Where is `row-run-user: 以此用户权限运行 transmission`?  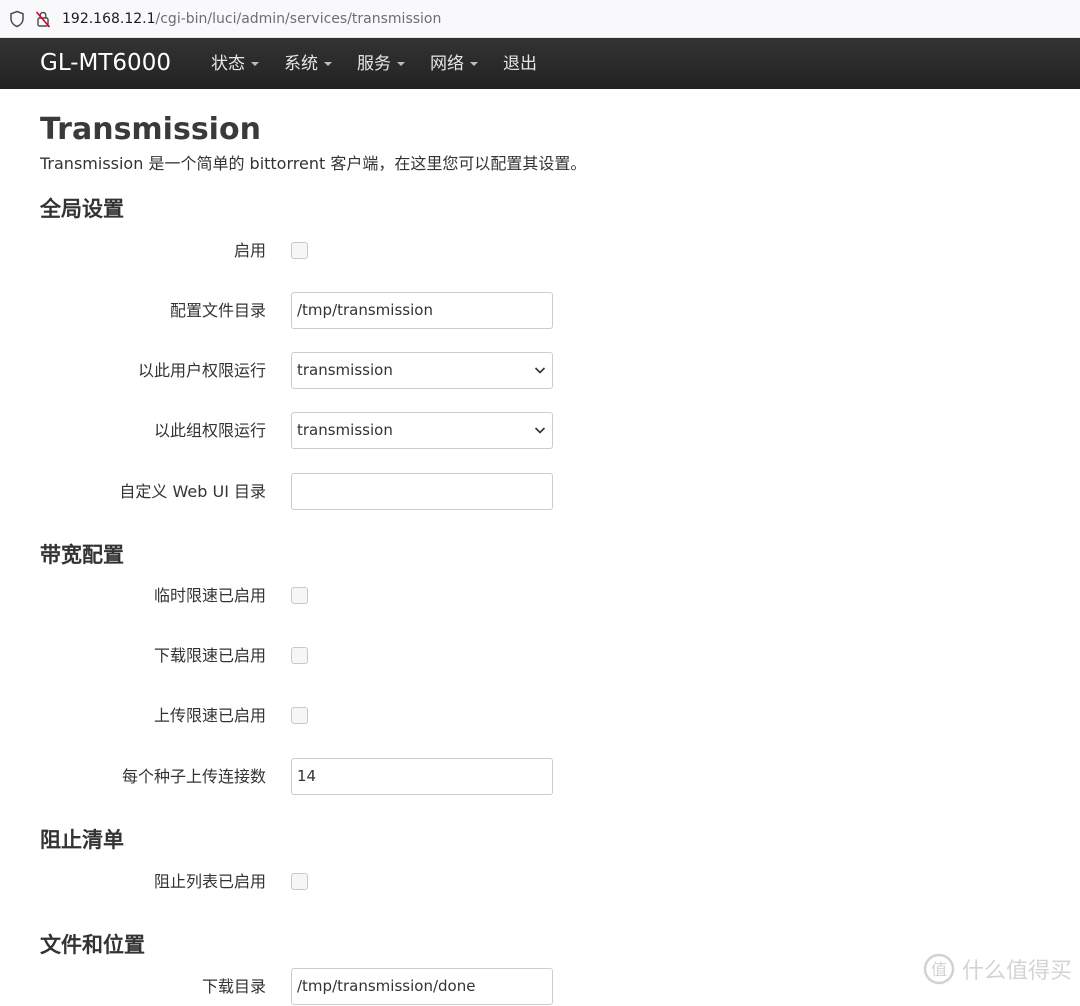
row-run-user: 以此用户权限运行 transmission is located at coordinates (300, 371).